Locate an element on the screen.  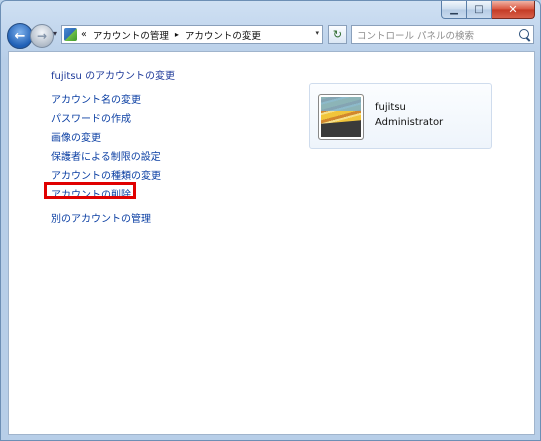
search-input: コントロール パネルの検索 is located at coordinates (442, 34).